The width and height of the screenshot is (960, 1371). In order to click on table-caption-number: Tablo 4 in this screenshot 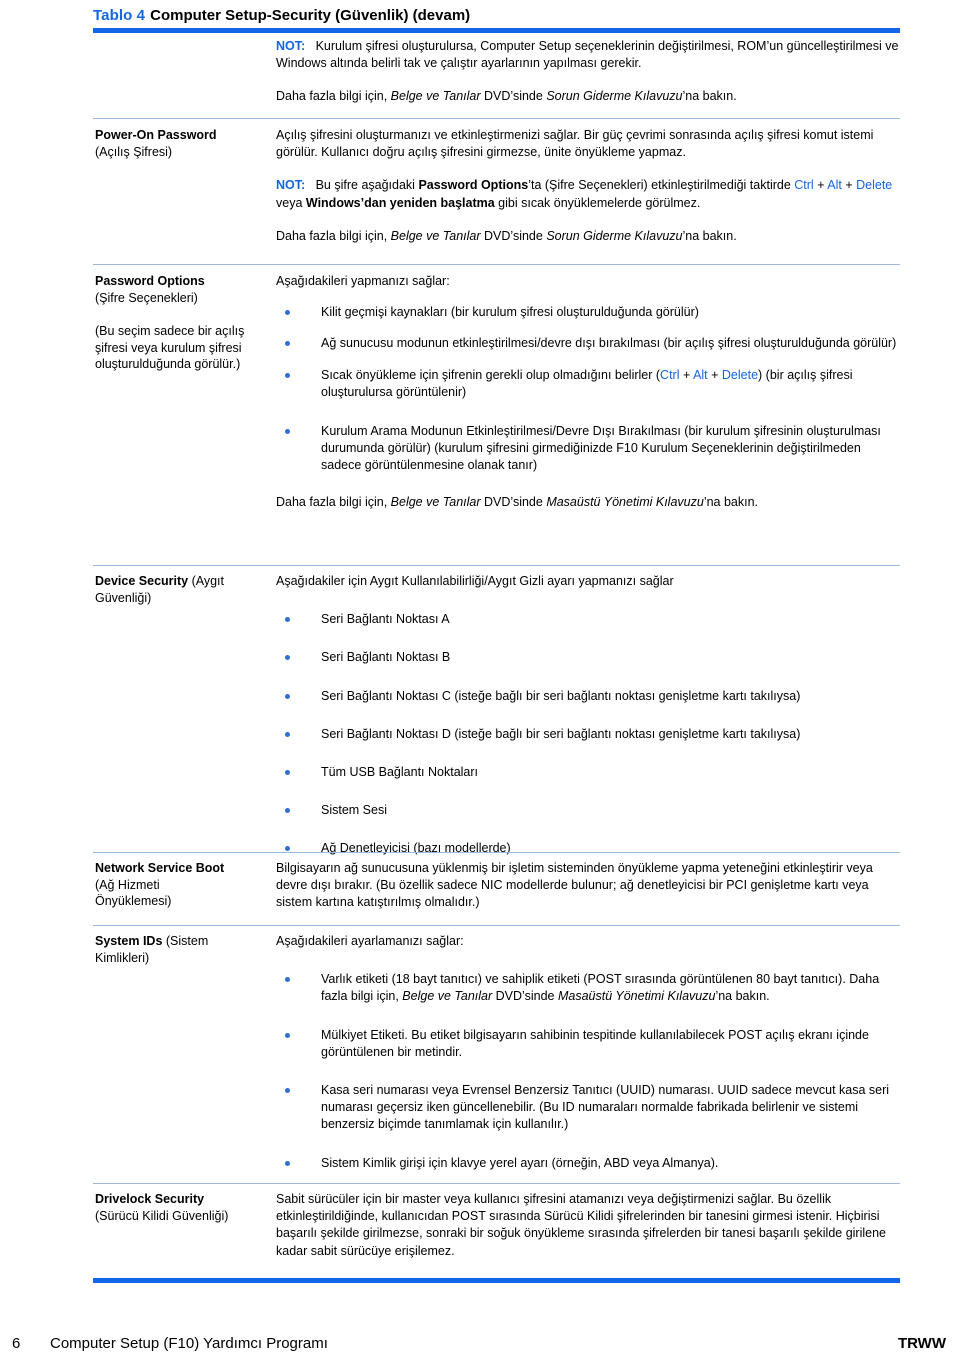, I will do `click(119, 15)`.